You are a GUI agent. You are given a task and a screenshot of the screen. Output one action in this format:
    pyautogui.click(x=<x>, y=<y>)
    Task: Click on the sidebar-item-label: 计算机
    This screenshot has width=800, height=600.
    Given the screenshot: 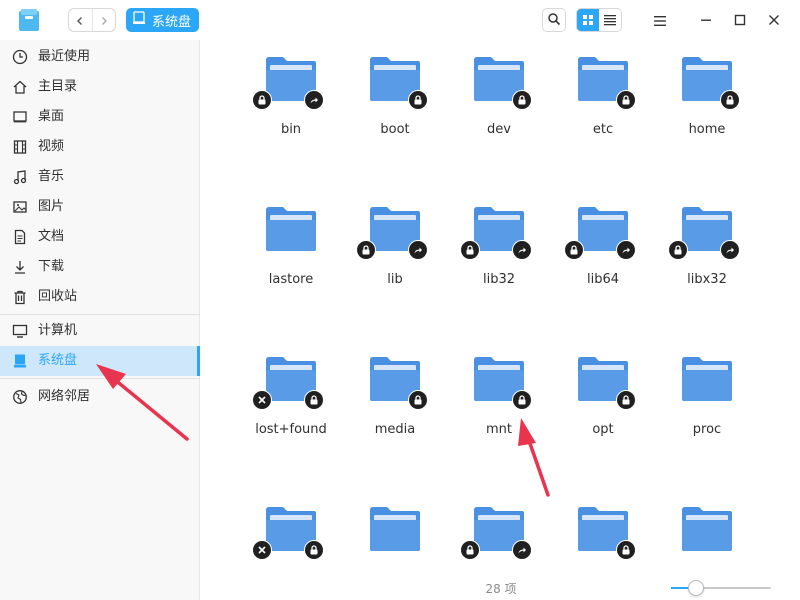 What is the action you would take?
    pyautogui.click(x=58, y=330)
    